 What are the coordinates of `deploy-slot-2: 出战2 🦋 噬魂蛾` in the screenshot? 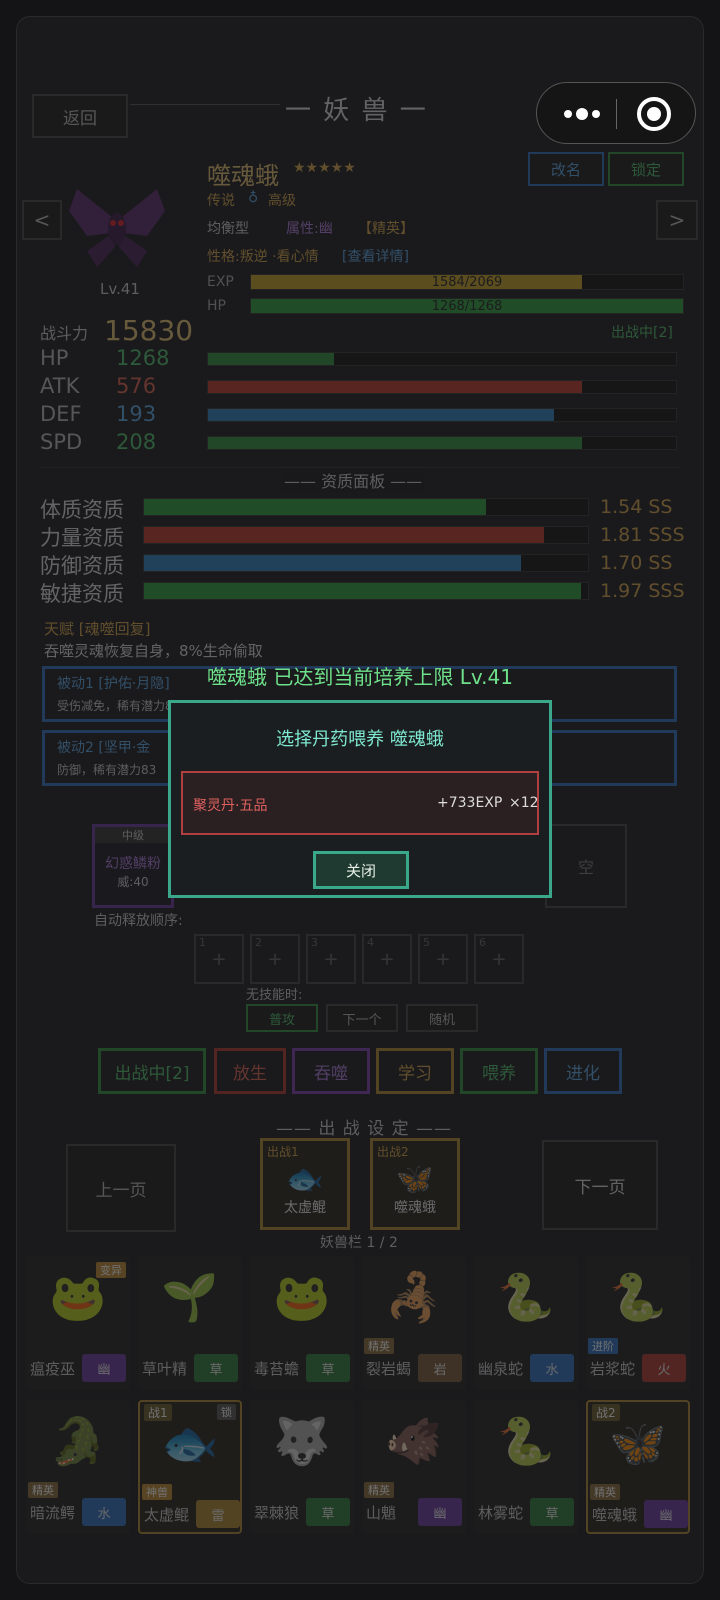 It's located at (415, 1184).